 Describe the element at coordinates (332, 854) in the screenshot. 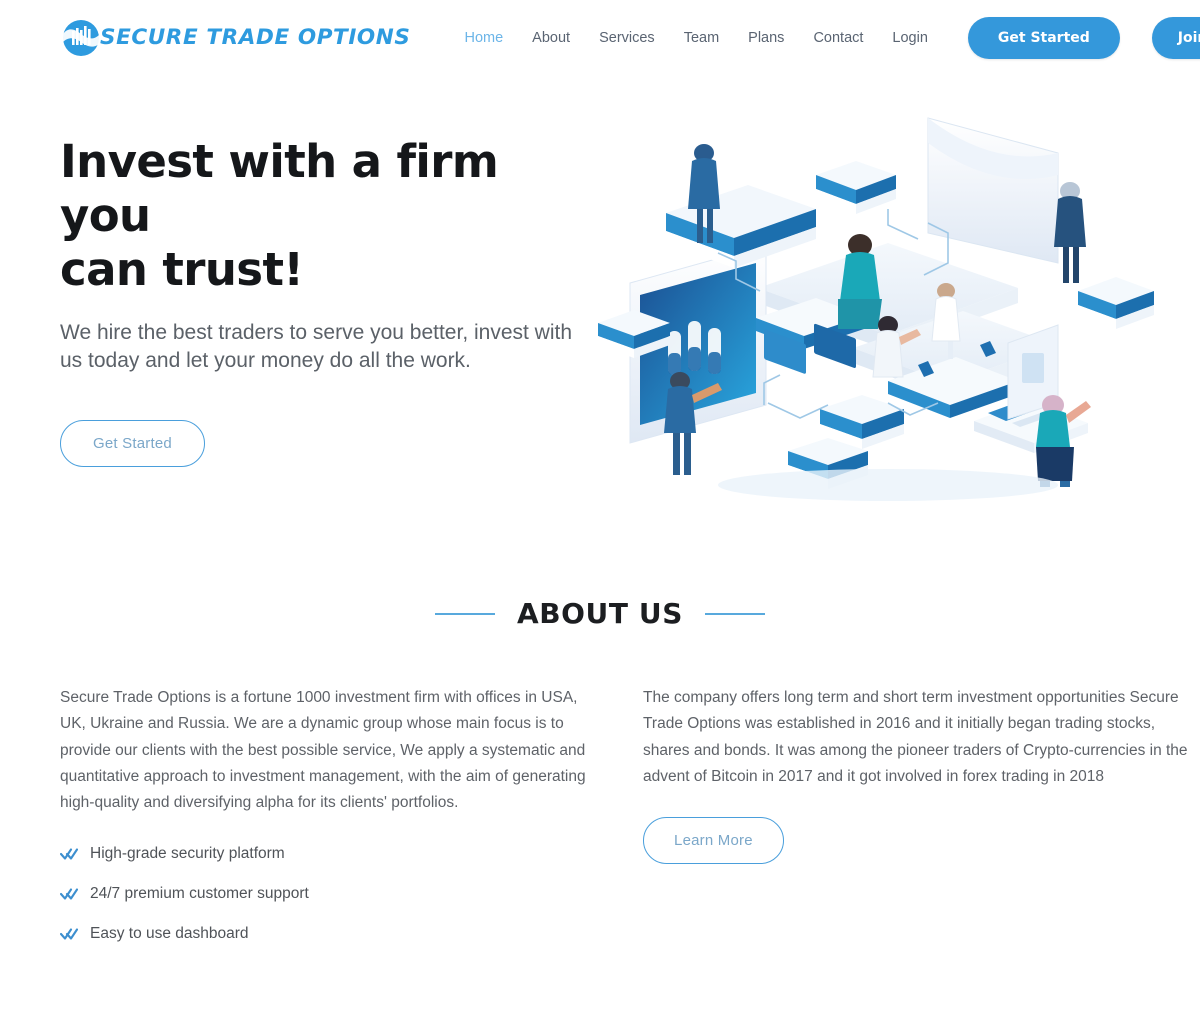

I see `feature-item: High-grade security platform` at that location.